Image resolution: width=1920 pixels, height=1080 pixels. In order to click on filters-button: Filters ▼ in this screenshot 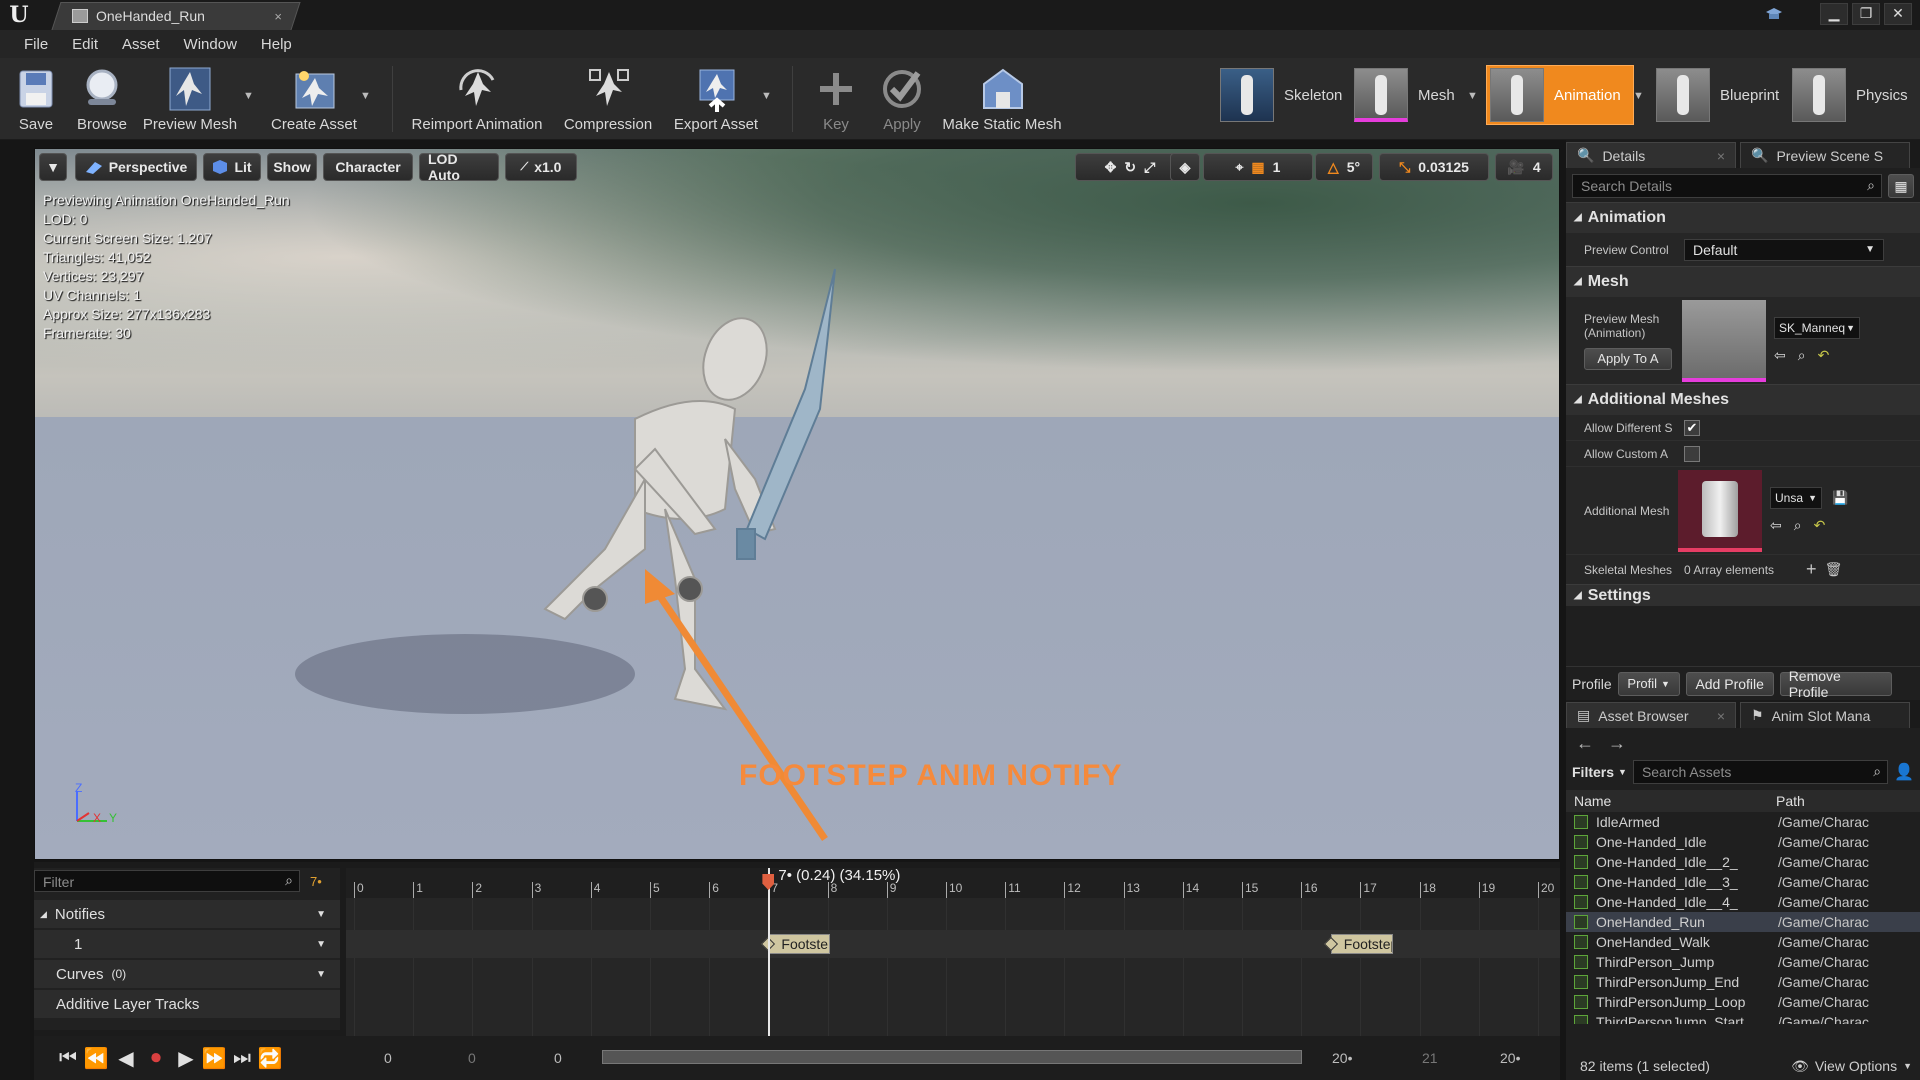, I will do `click(1599, 772)`.